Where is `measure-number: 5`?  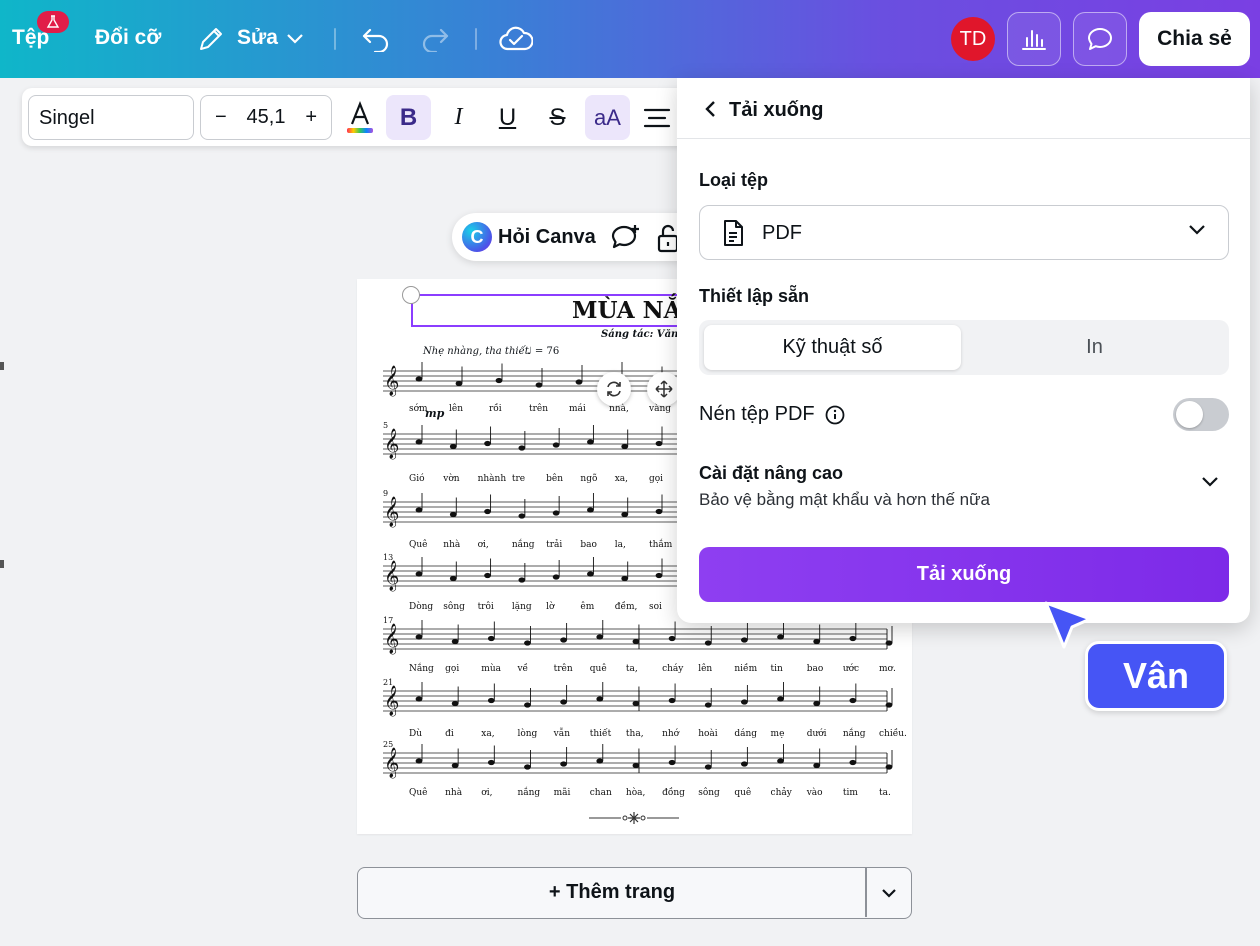 measure-number: 5 is located at coordinates (385, 425).